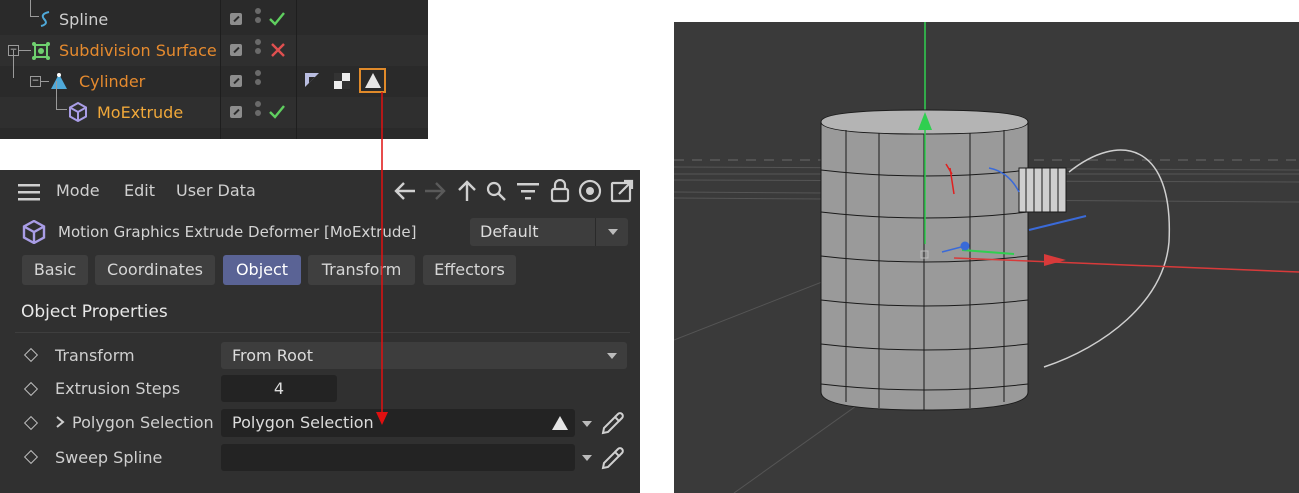 This screenshot has height=493, width=1299. I want to click on hamburger-menu-icon, so click(29, 192).